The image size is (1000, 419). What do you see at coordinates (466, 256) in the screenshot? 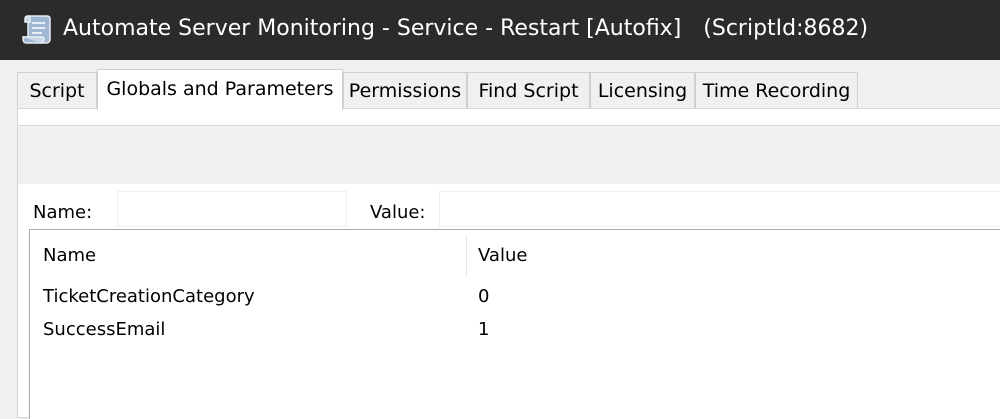
I see `column-divider` at bounding box center [466, 256].